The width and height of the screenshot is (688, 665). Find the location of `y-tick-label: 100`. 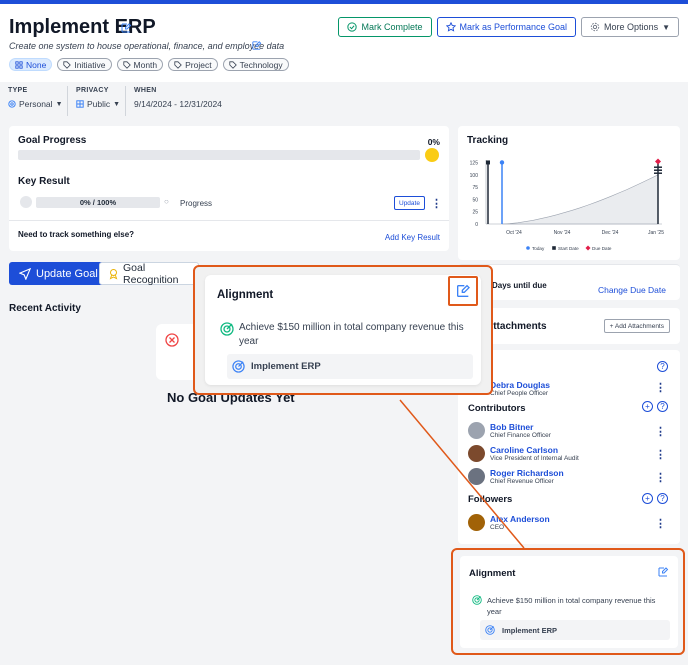

y-tick-label: 100 is located at coordinates (474, 176).